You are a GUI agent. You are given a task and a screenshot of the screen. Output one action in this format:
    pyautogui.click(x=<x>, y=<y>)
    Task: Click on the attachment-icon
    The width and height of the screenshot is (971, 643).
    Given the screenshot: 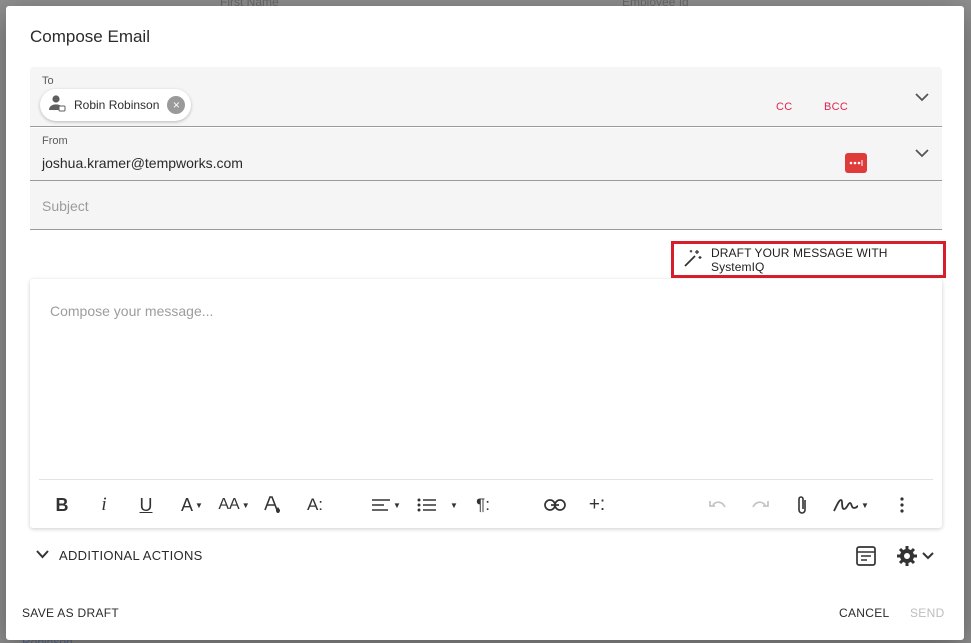 What is the action you would take?
    pyautogui.click(x=802, y=505)
    